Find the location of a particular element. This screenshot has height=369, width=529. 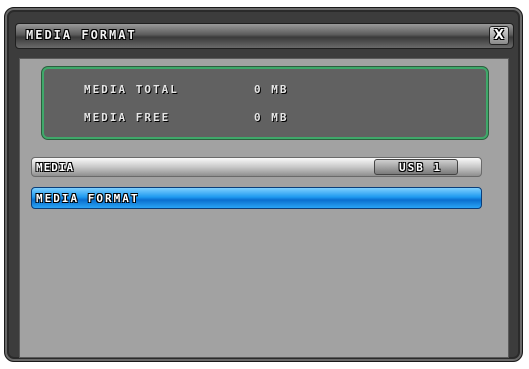

media-total-row: MEDIA TOTAL 0 MB is located at coordinates (274, 91).